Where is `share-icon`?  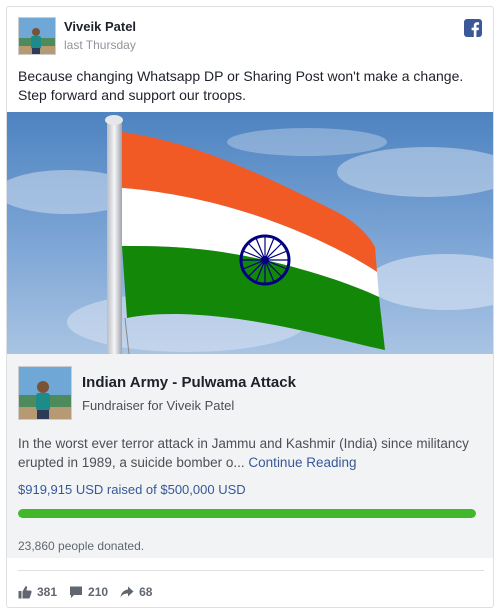
share-icon is located at coordinates (127, 592).